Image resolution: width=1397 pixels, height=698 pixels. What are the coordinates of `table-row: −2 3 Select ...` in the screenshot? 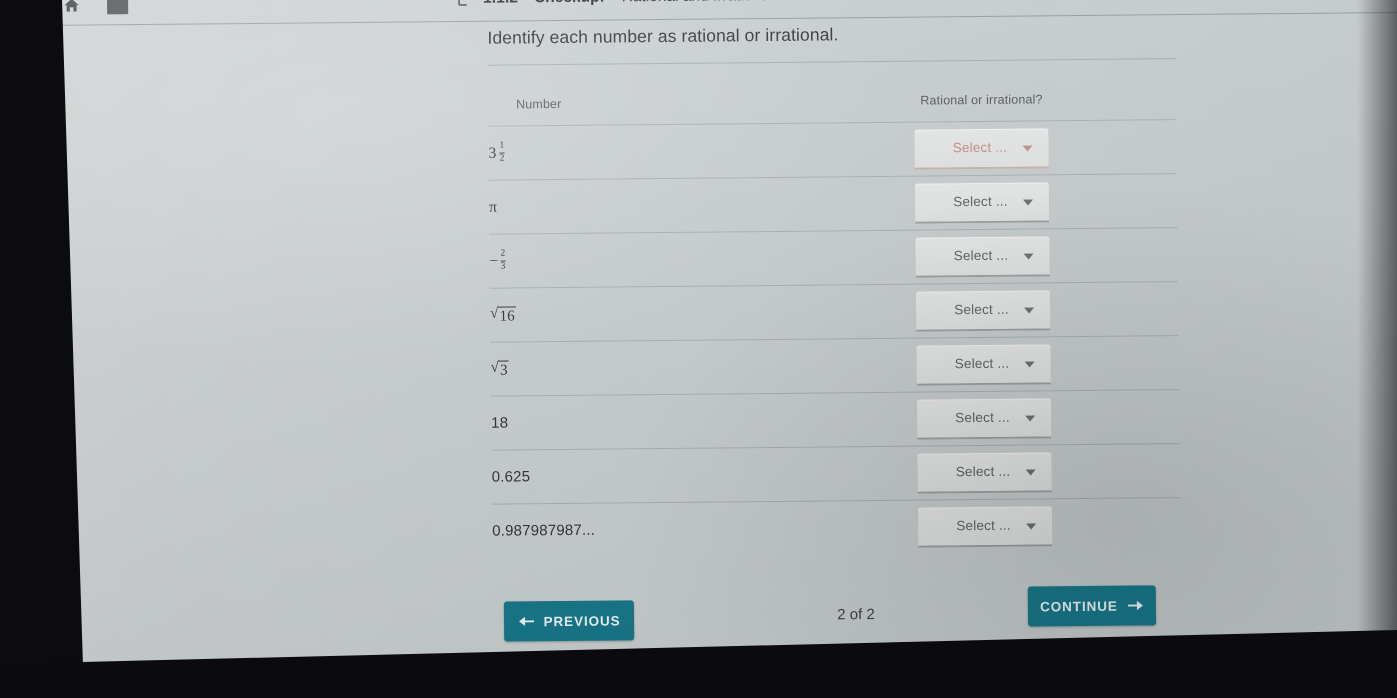 It's located at (833, 258).